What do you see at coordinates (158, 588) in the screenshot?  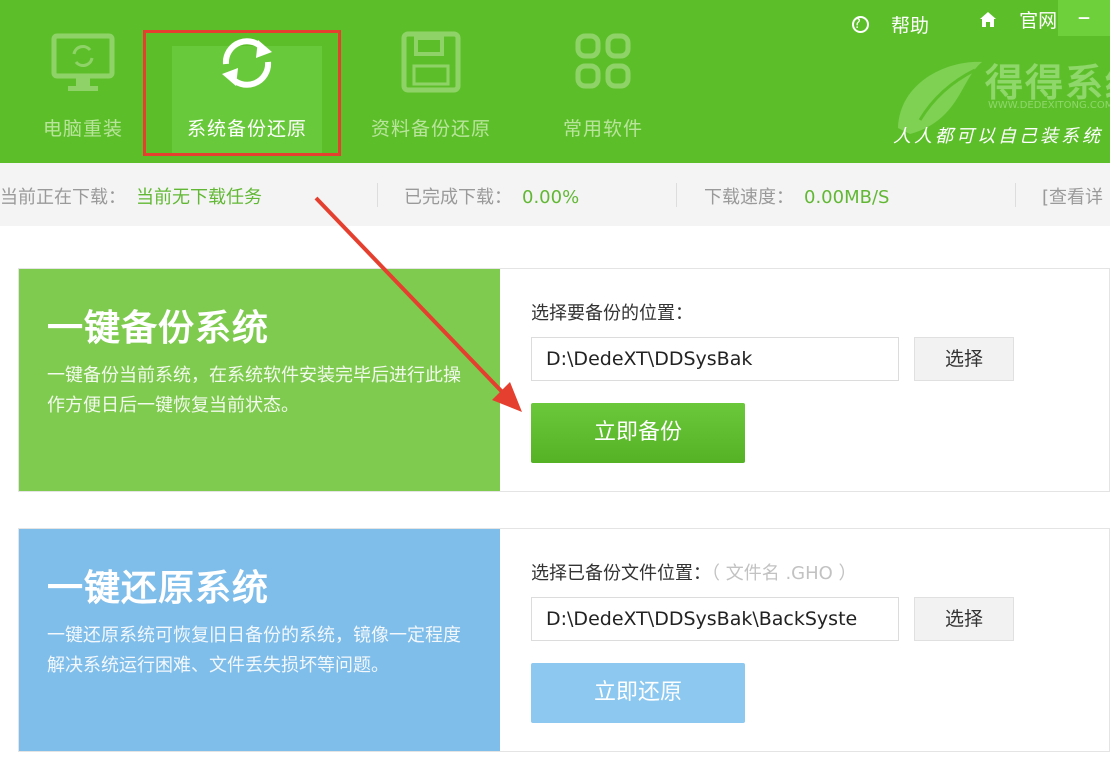 I see `restore-title: 一键还原系统` at bounding box center [158, 588].